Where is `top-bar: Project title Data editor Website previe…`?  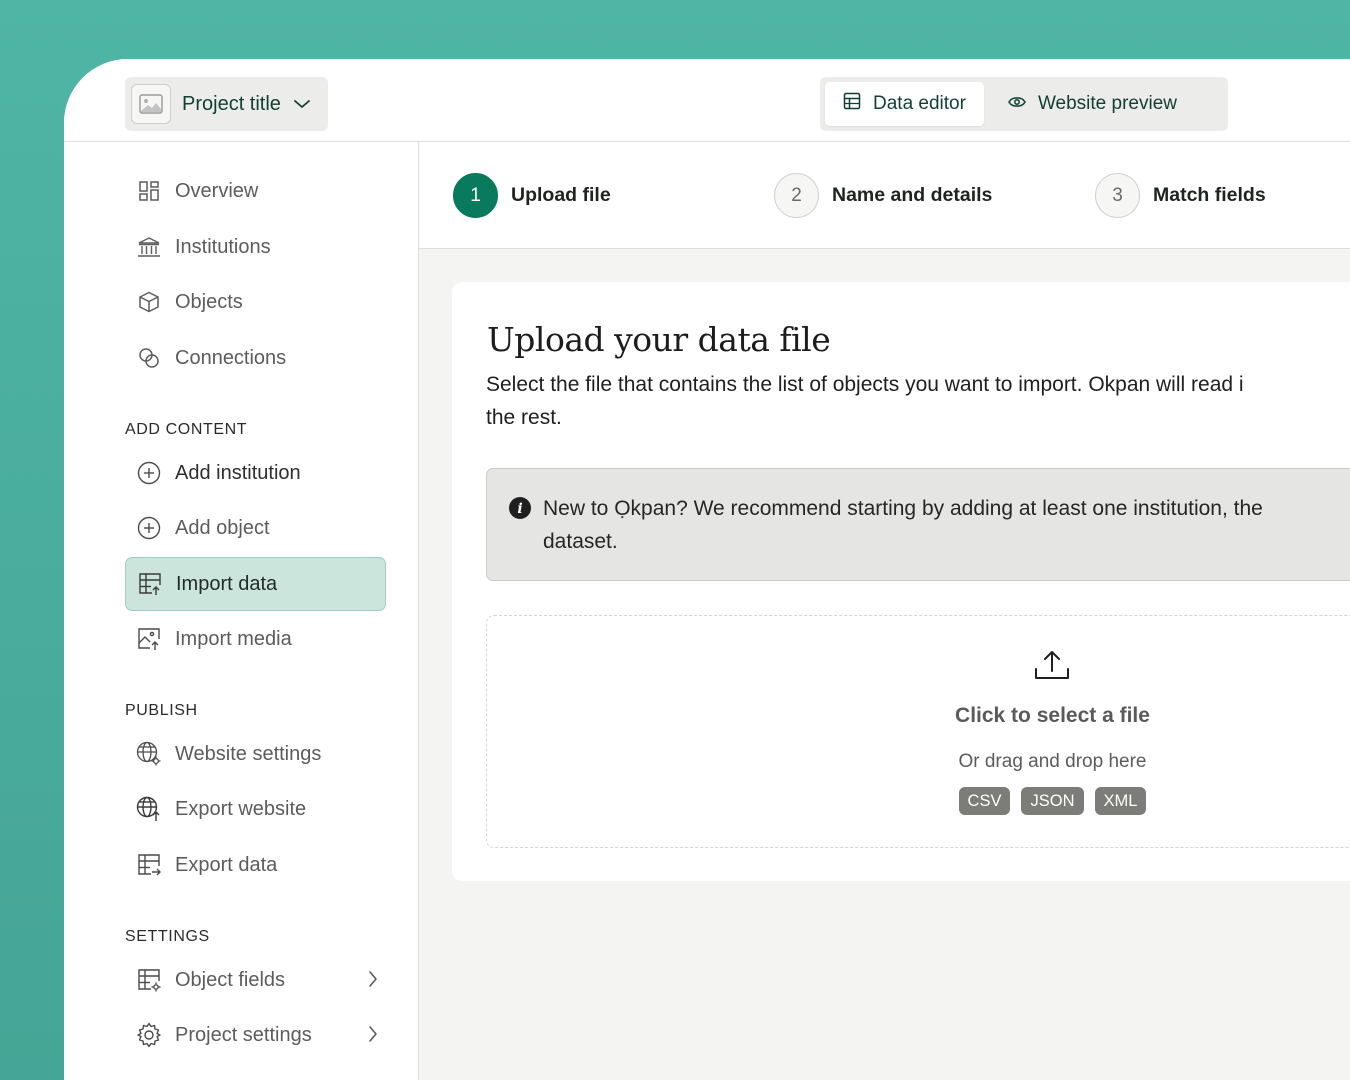 top-bar: Project title Data editor Website previe… is located at coordinates (707, 100).